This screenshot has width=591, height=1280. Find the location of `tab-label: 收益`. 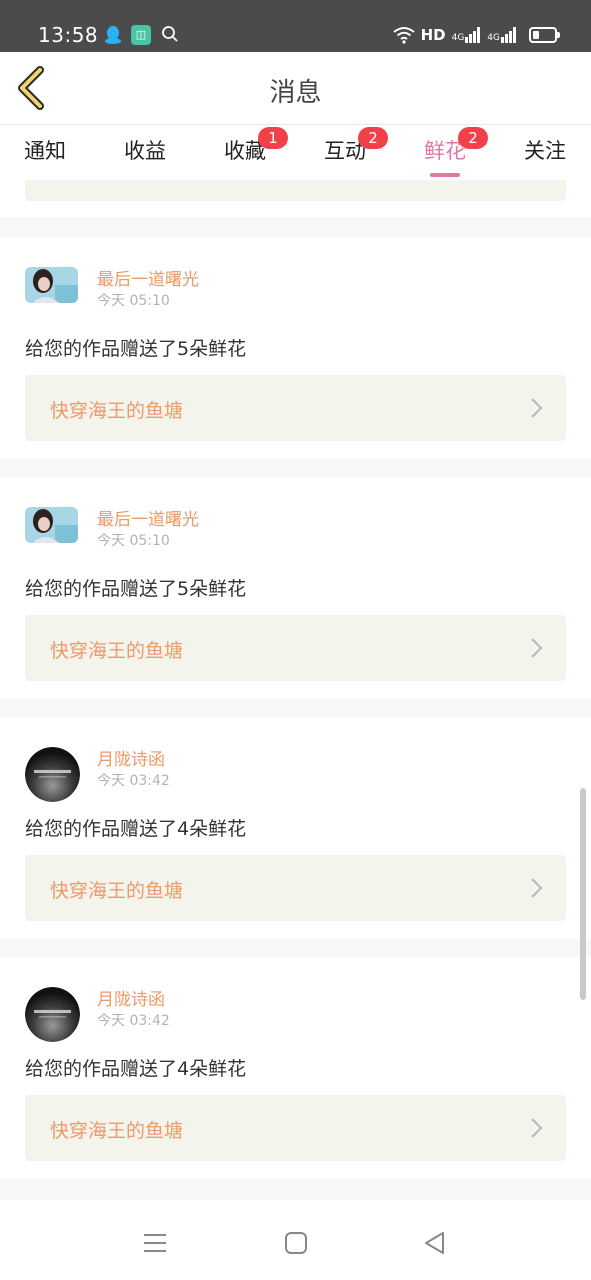

tab-label: 收益 is located at coordinates (145, 151).